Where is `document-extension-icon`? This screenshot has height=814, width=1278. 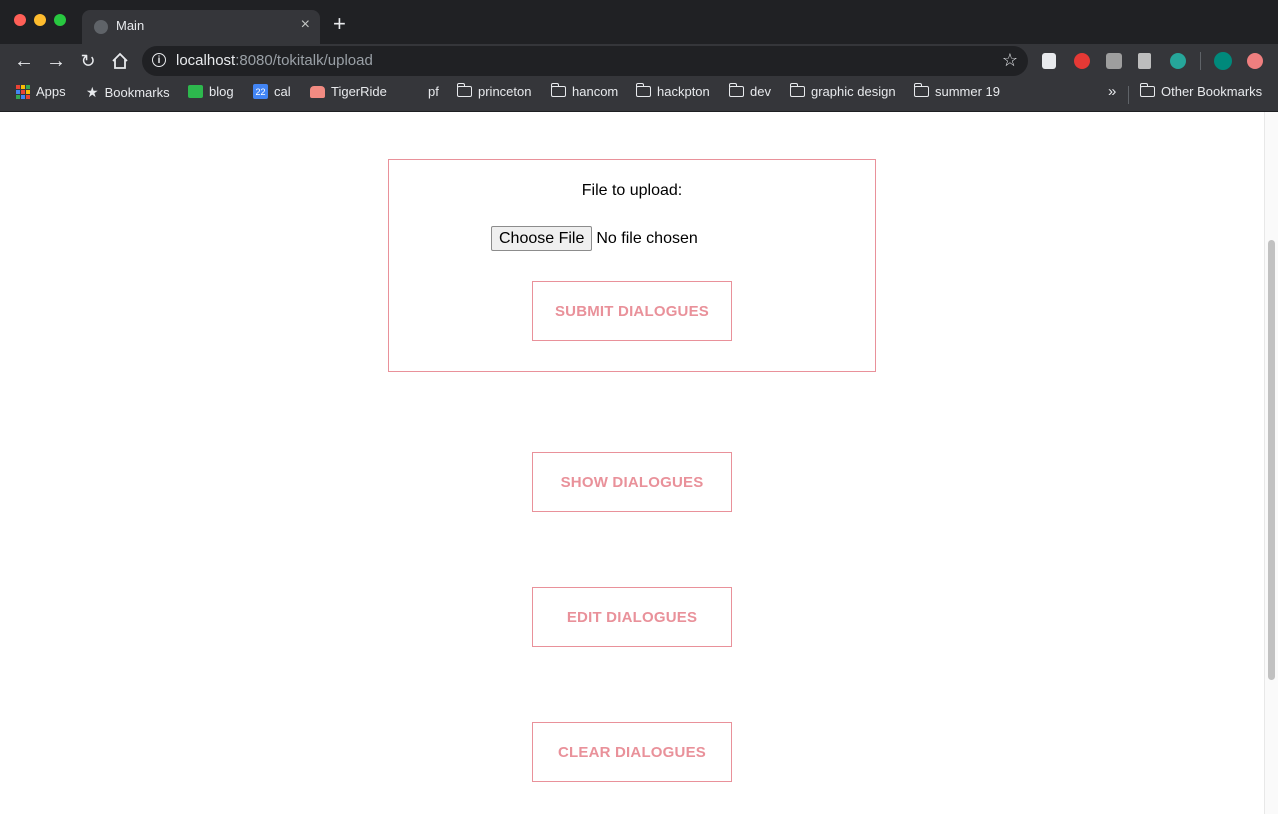 document-extension-icon is located at coordinates (1144, 61).